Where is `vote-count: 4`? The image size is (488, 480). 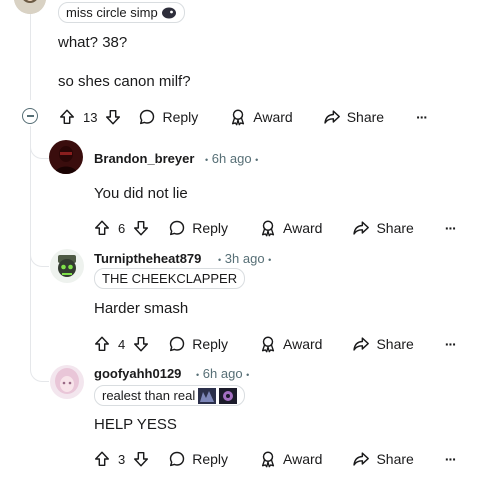
vote-count: 4 is located at coordinates (122, 344).